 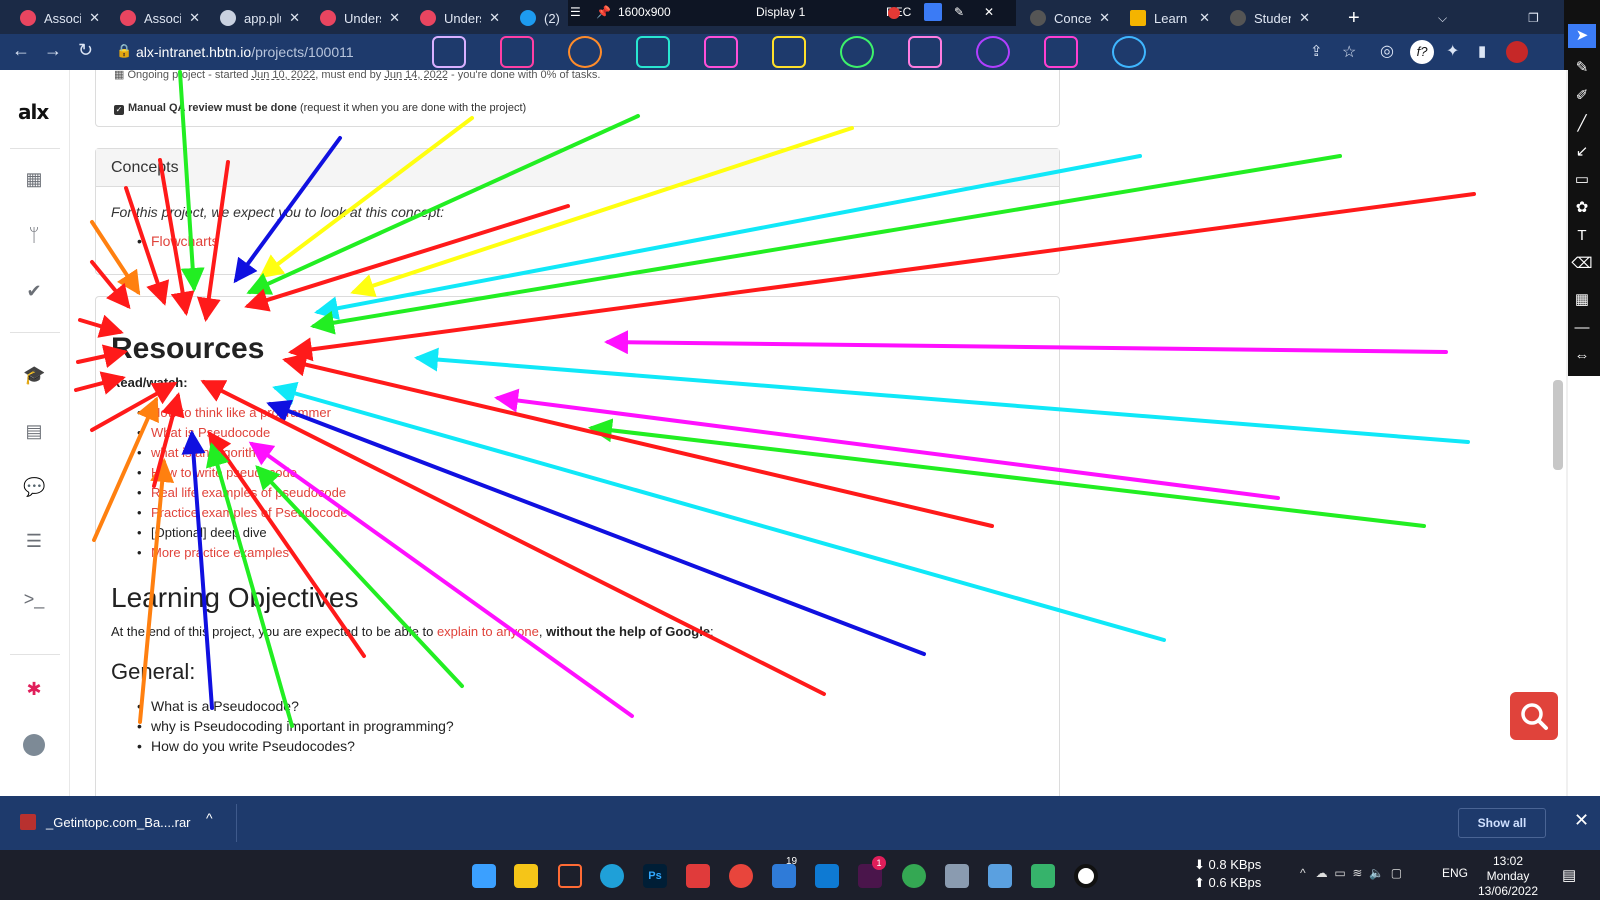 What do you see at coordinates (914, 876) in the screenshot?
I see `chrome-profile-icon` at bounding box center [914, 876].